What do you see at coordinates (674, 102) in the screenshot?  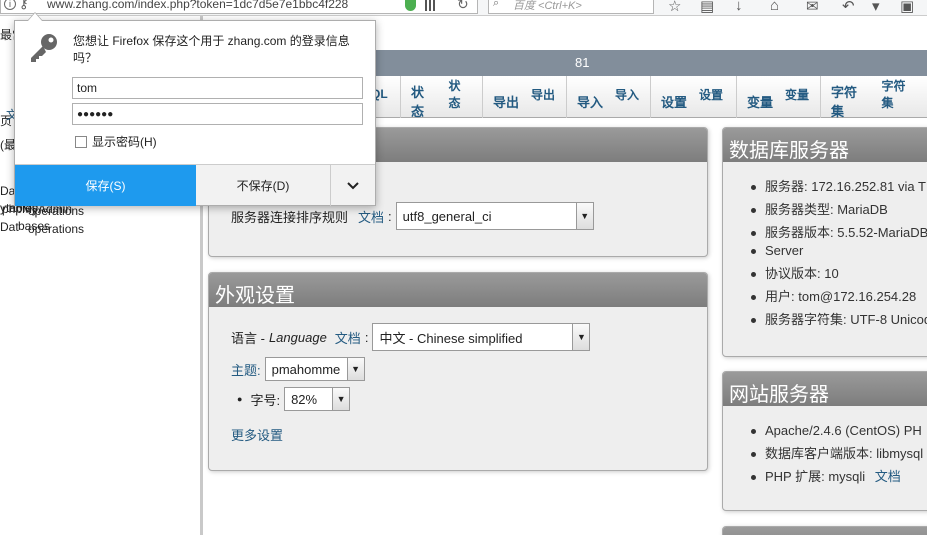 I see `tab-settings-icon-label: 设置` at bounding box center [674, 102].